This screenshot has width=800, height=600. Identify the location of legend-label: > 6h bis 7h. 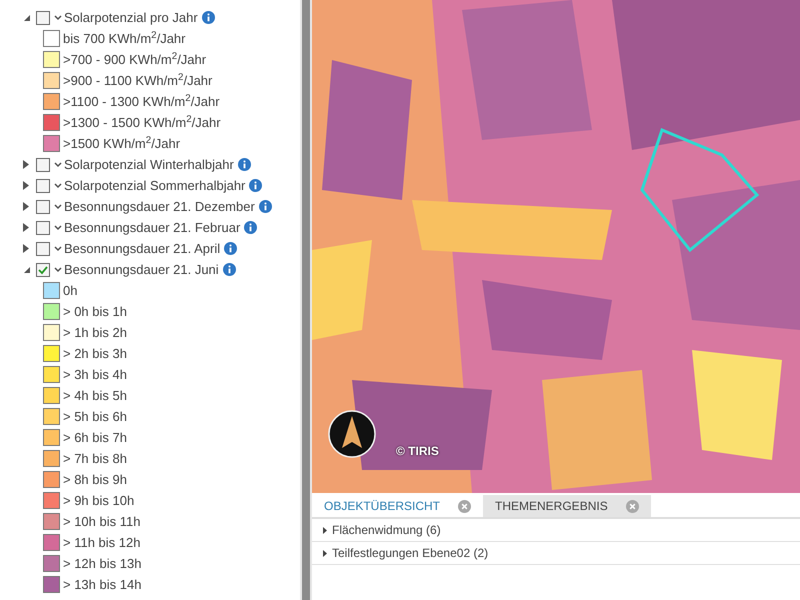
(95, 437).